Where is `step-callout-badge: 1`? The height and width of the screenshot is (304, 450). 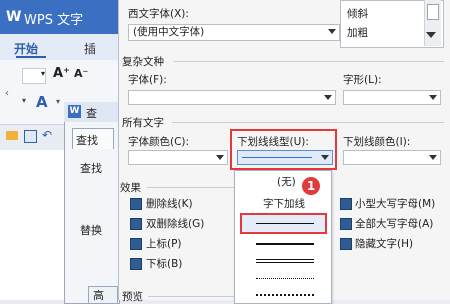 step-callout-badge: 1 is located at coordinates (311, 186).